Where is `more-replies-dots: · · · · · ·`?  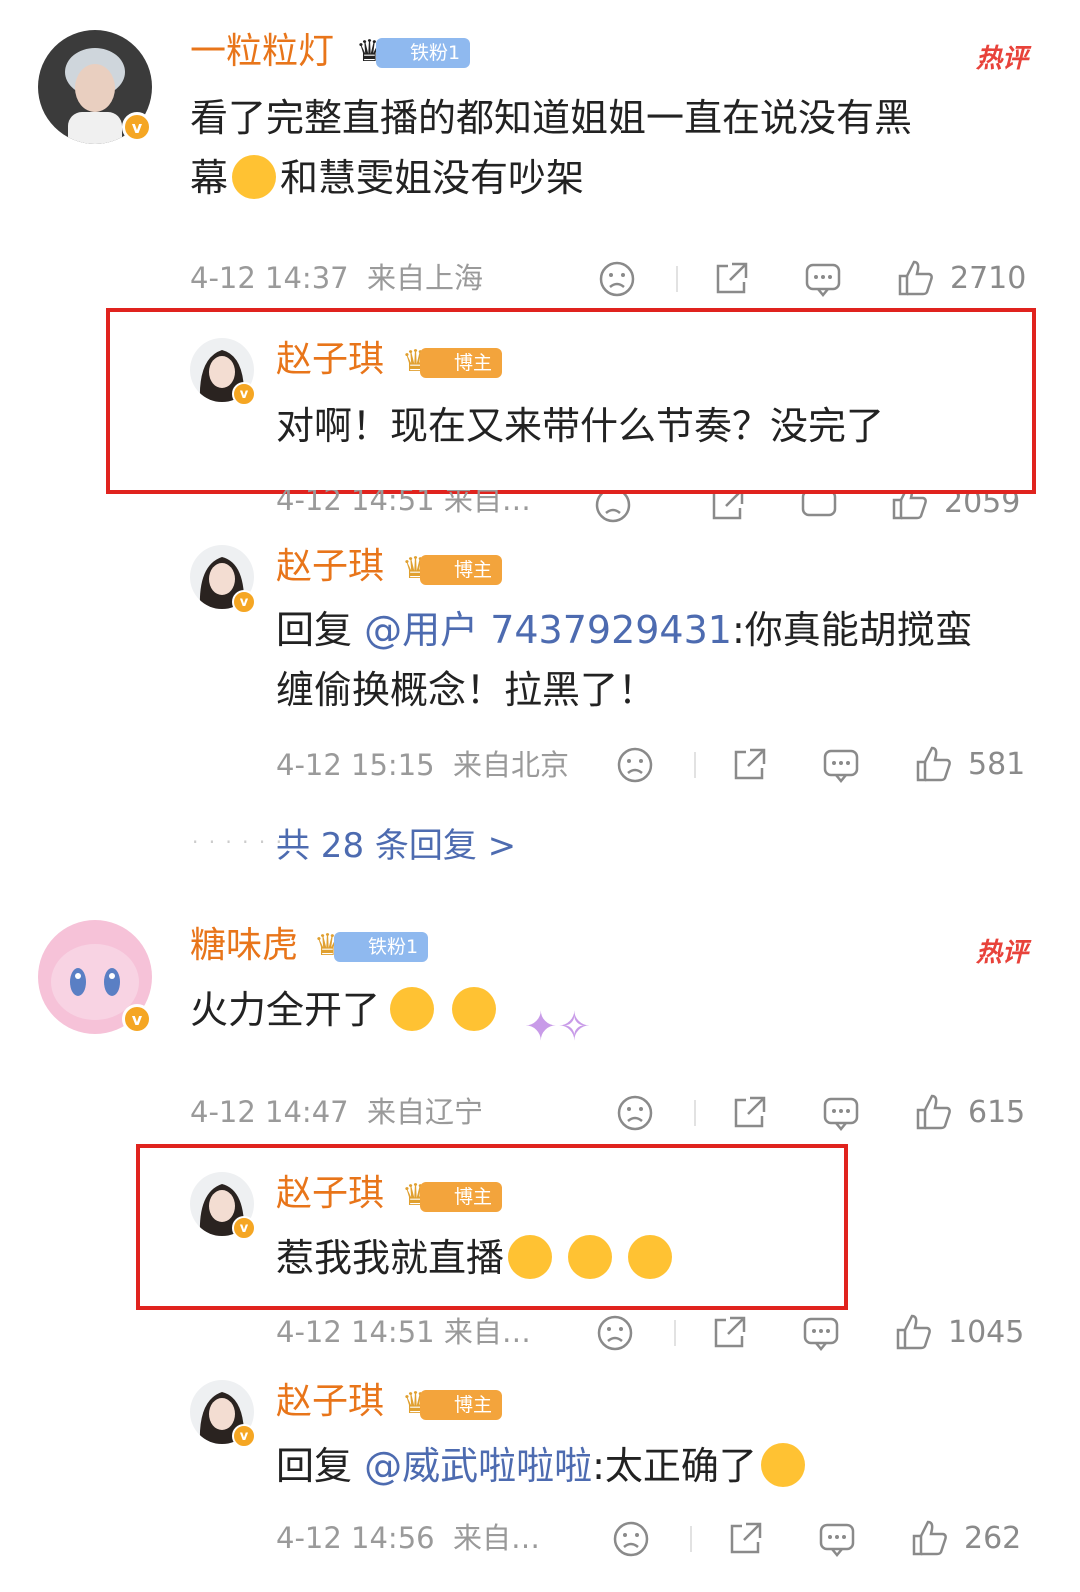 more-replies-dots: · · · · · · is located at coordinates (238, 842).